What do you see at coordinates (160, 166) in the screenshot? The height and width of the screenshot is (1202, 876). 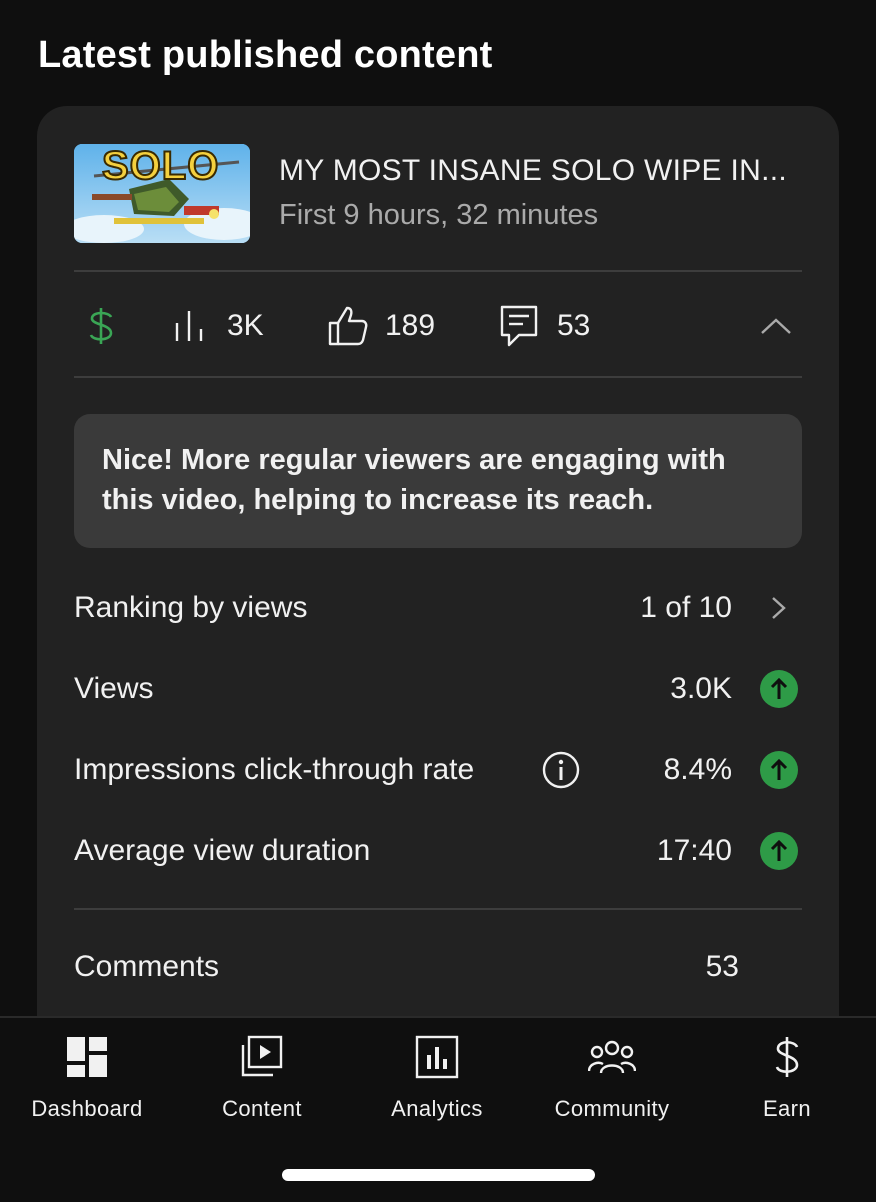 I see `thumbnail-text: SOLO` at bounding box center [160, 166].